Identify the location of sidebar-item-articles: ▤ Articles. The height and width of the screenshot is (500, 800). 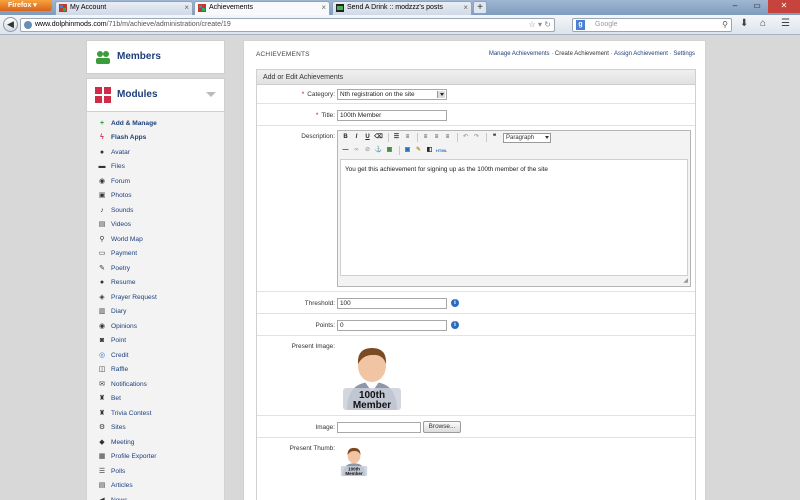
(155, 486).